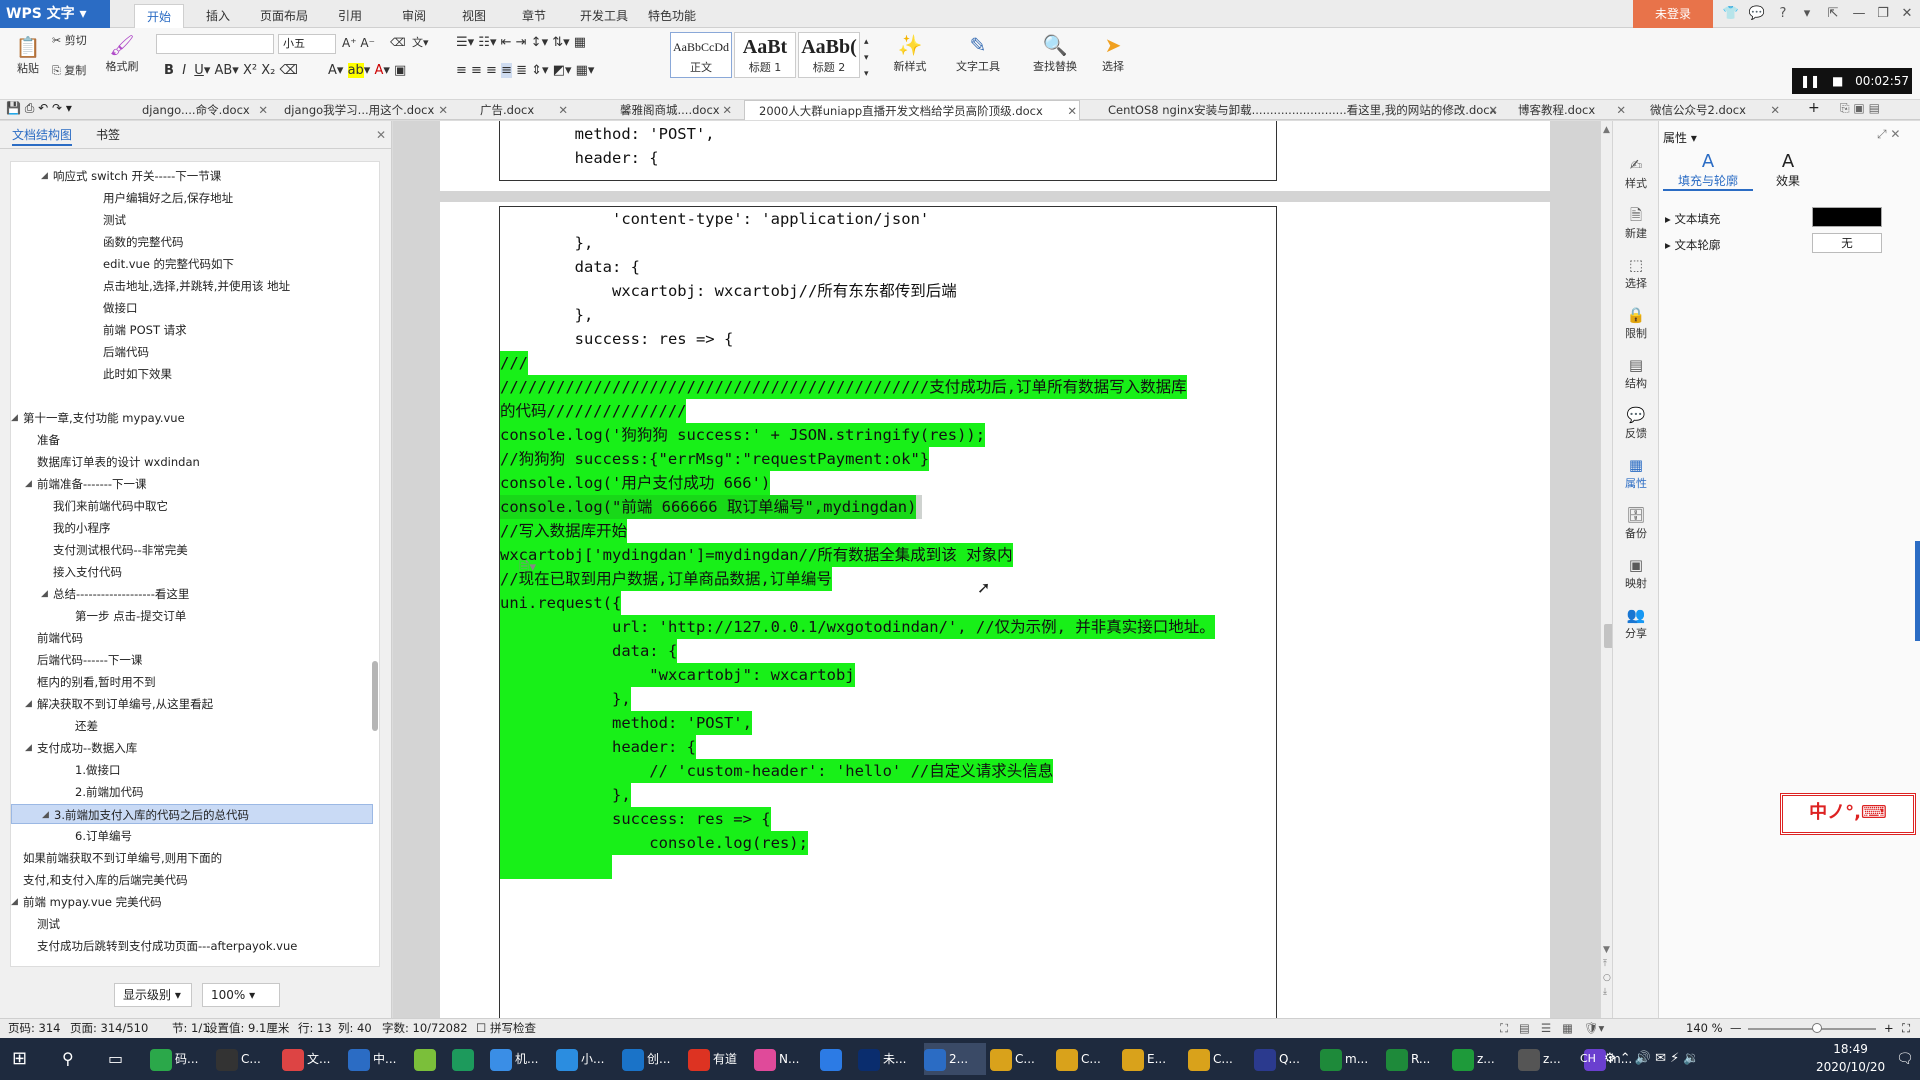 This screenshot has width=1920, height=1080. What do you see at coordinates (1859, 14) in the screenshot?
I see `minimize-icon: —` at bounding box center [1859, 14].